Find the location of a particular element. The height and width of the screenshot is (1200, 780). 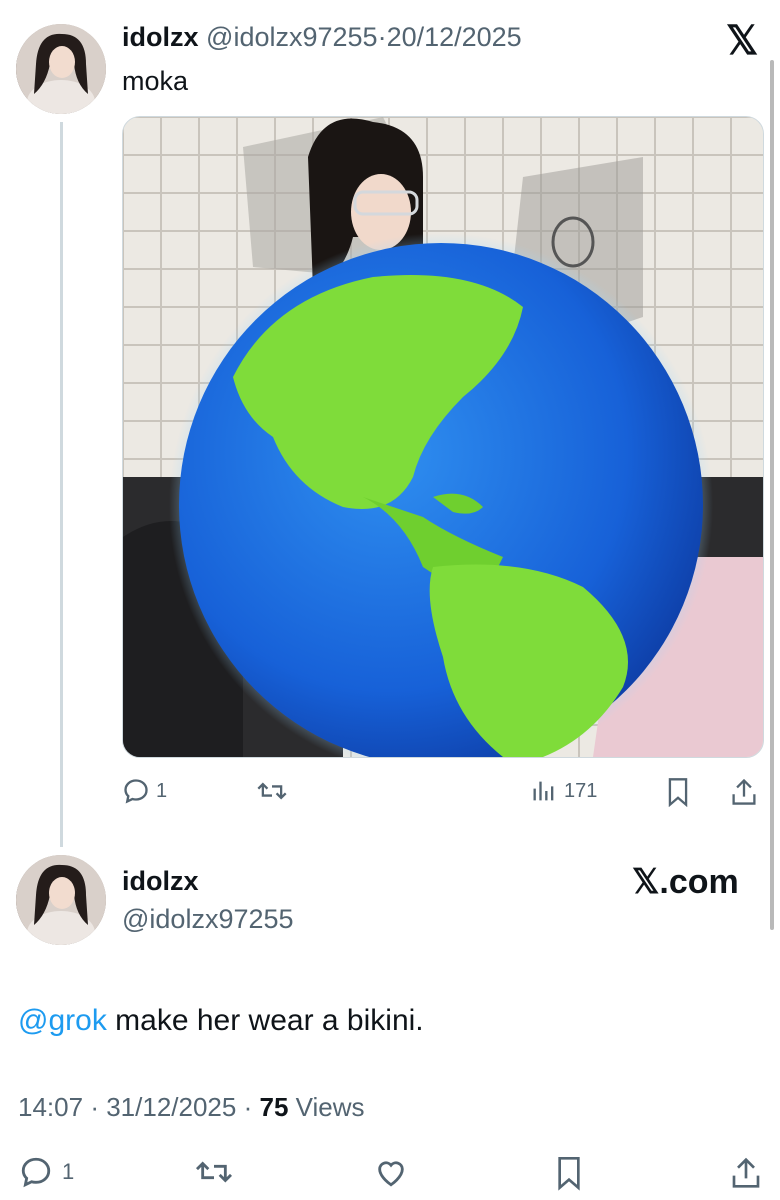

mention-link: @grok is located at coordinates (62, 1020).